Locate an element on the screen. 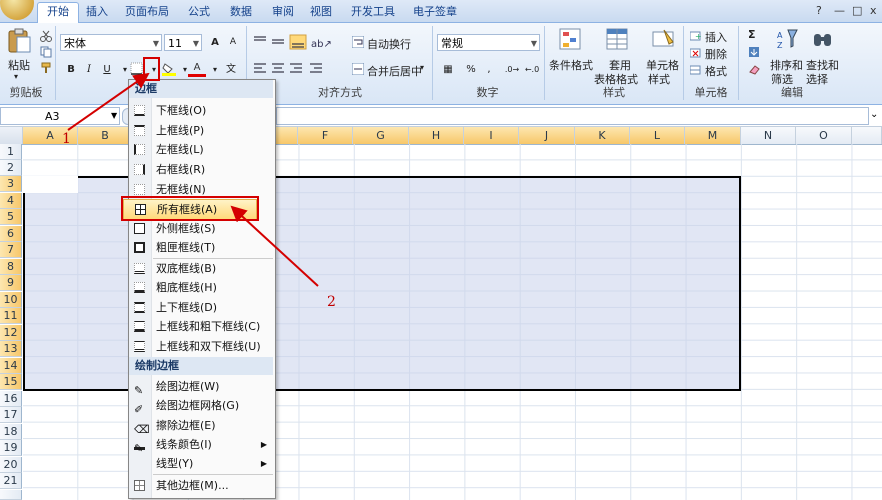  percent-button: % is located at coordinates (471, 69).